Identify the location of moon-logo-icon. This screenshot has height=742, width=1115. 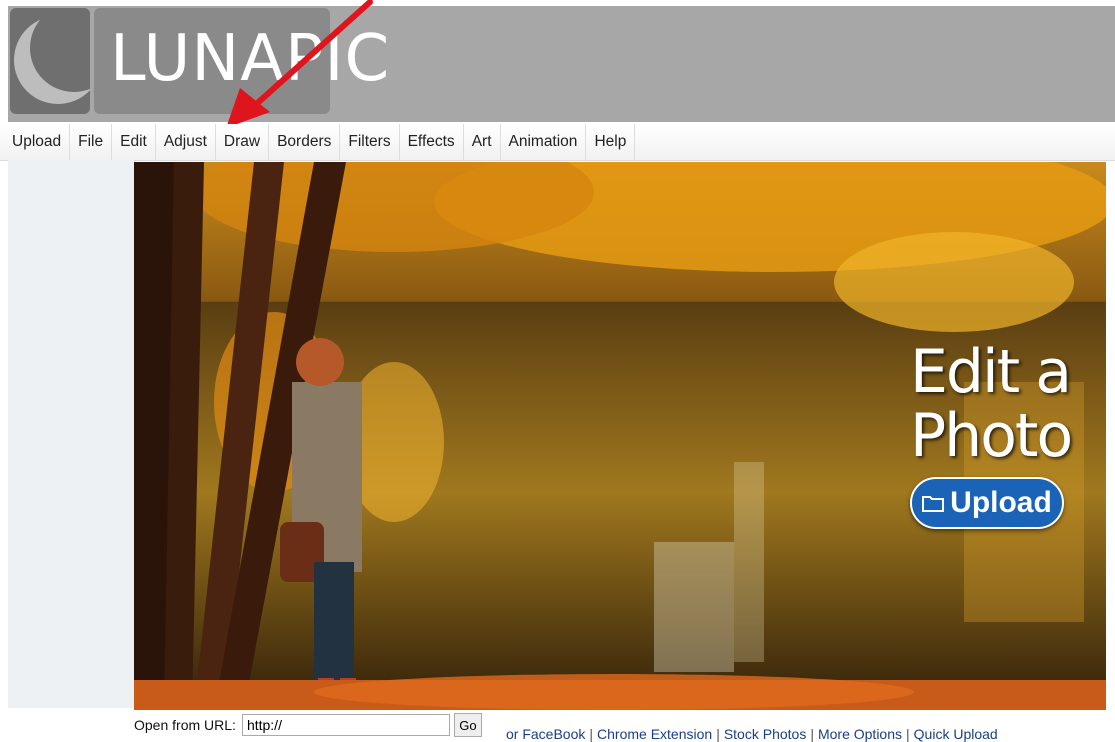
(50, 61).